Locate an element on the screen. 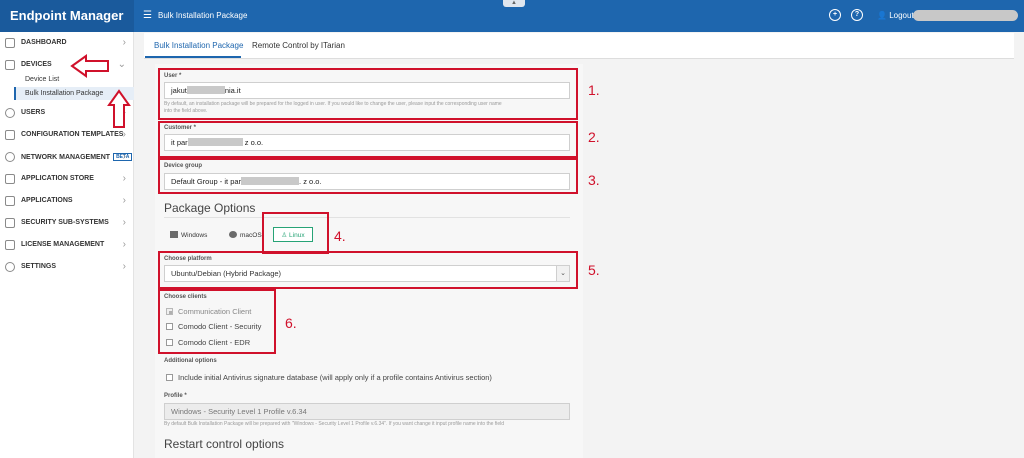  sidebar-item-configuration-templates: CONFIGURATION TEMPLATES › is located at coordinates (67, 136).